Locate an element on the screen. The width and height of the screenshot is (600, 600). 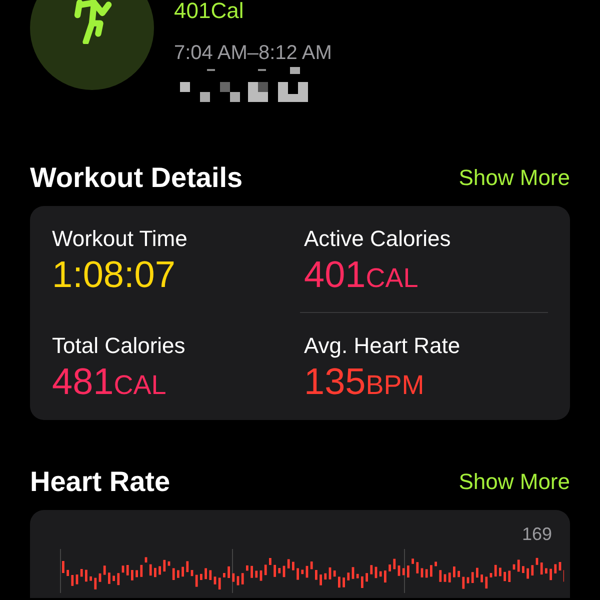
time-range: 7:04 AM–8:12 AM is located at coordinates (253, 53).